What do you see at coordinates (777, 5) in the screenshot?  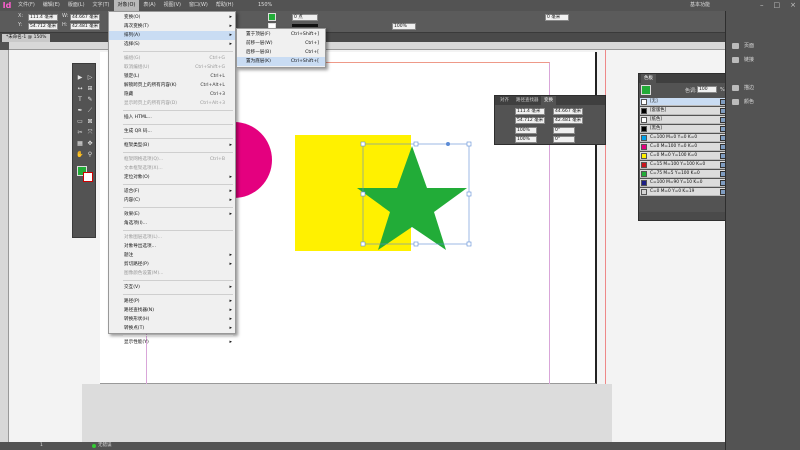 I see `maximize-icon: □` at bounding box center [777, 5].